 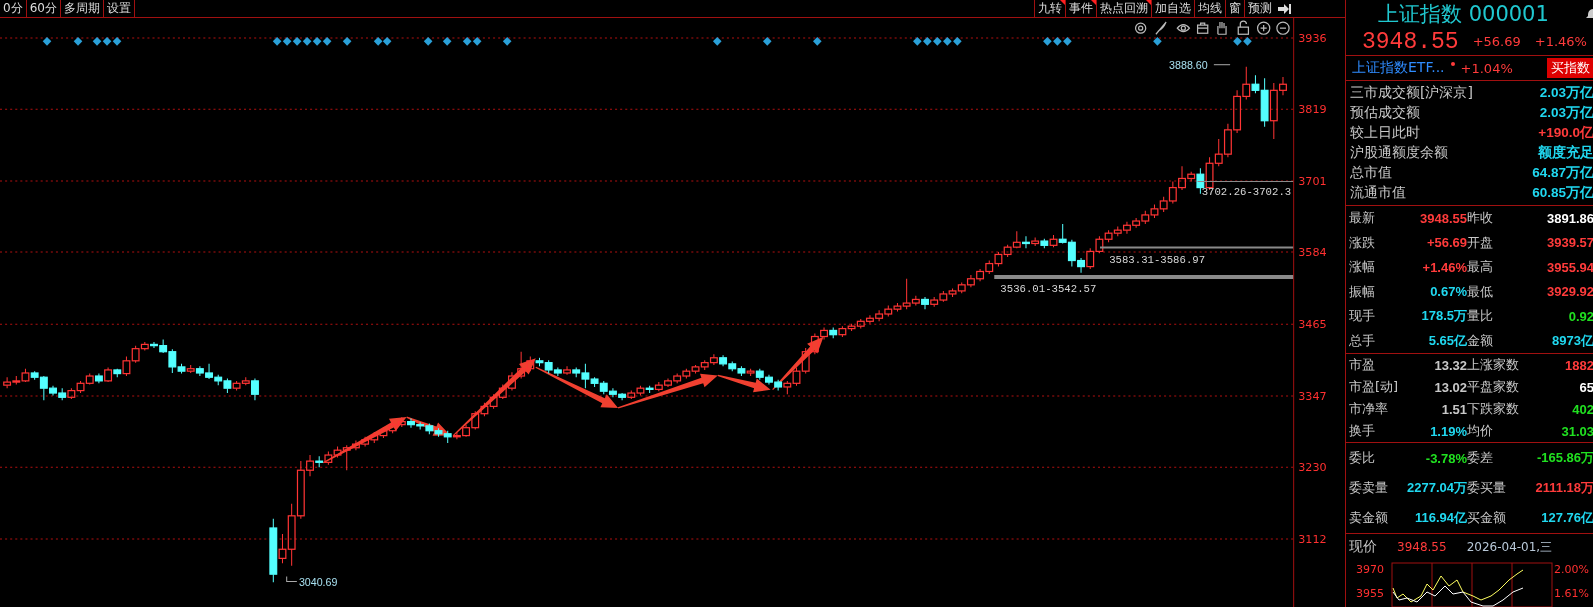 I want to click on axis-label: 3819, so click(x=1312, y=110).